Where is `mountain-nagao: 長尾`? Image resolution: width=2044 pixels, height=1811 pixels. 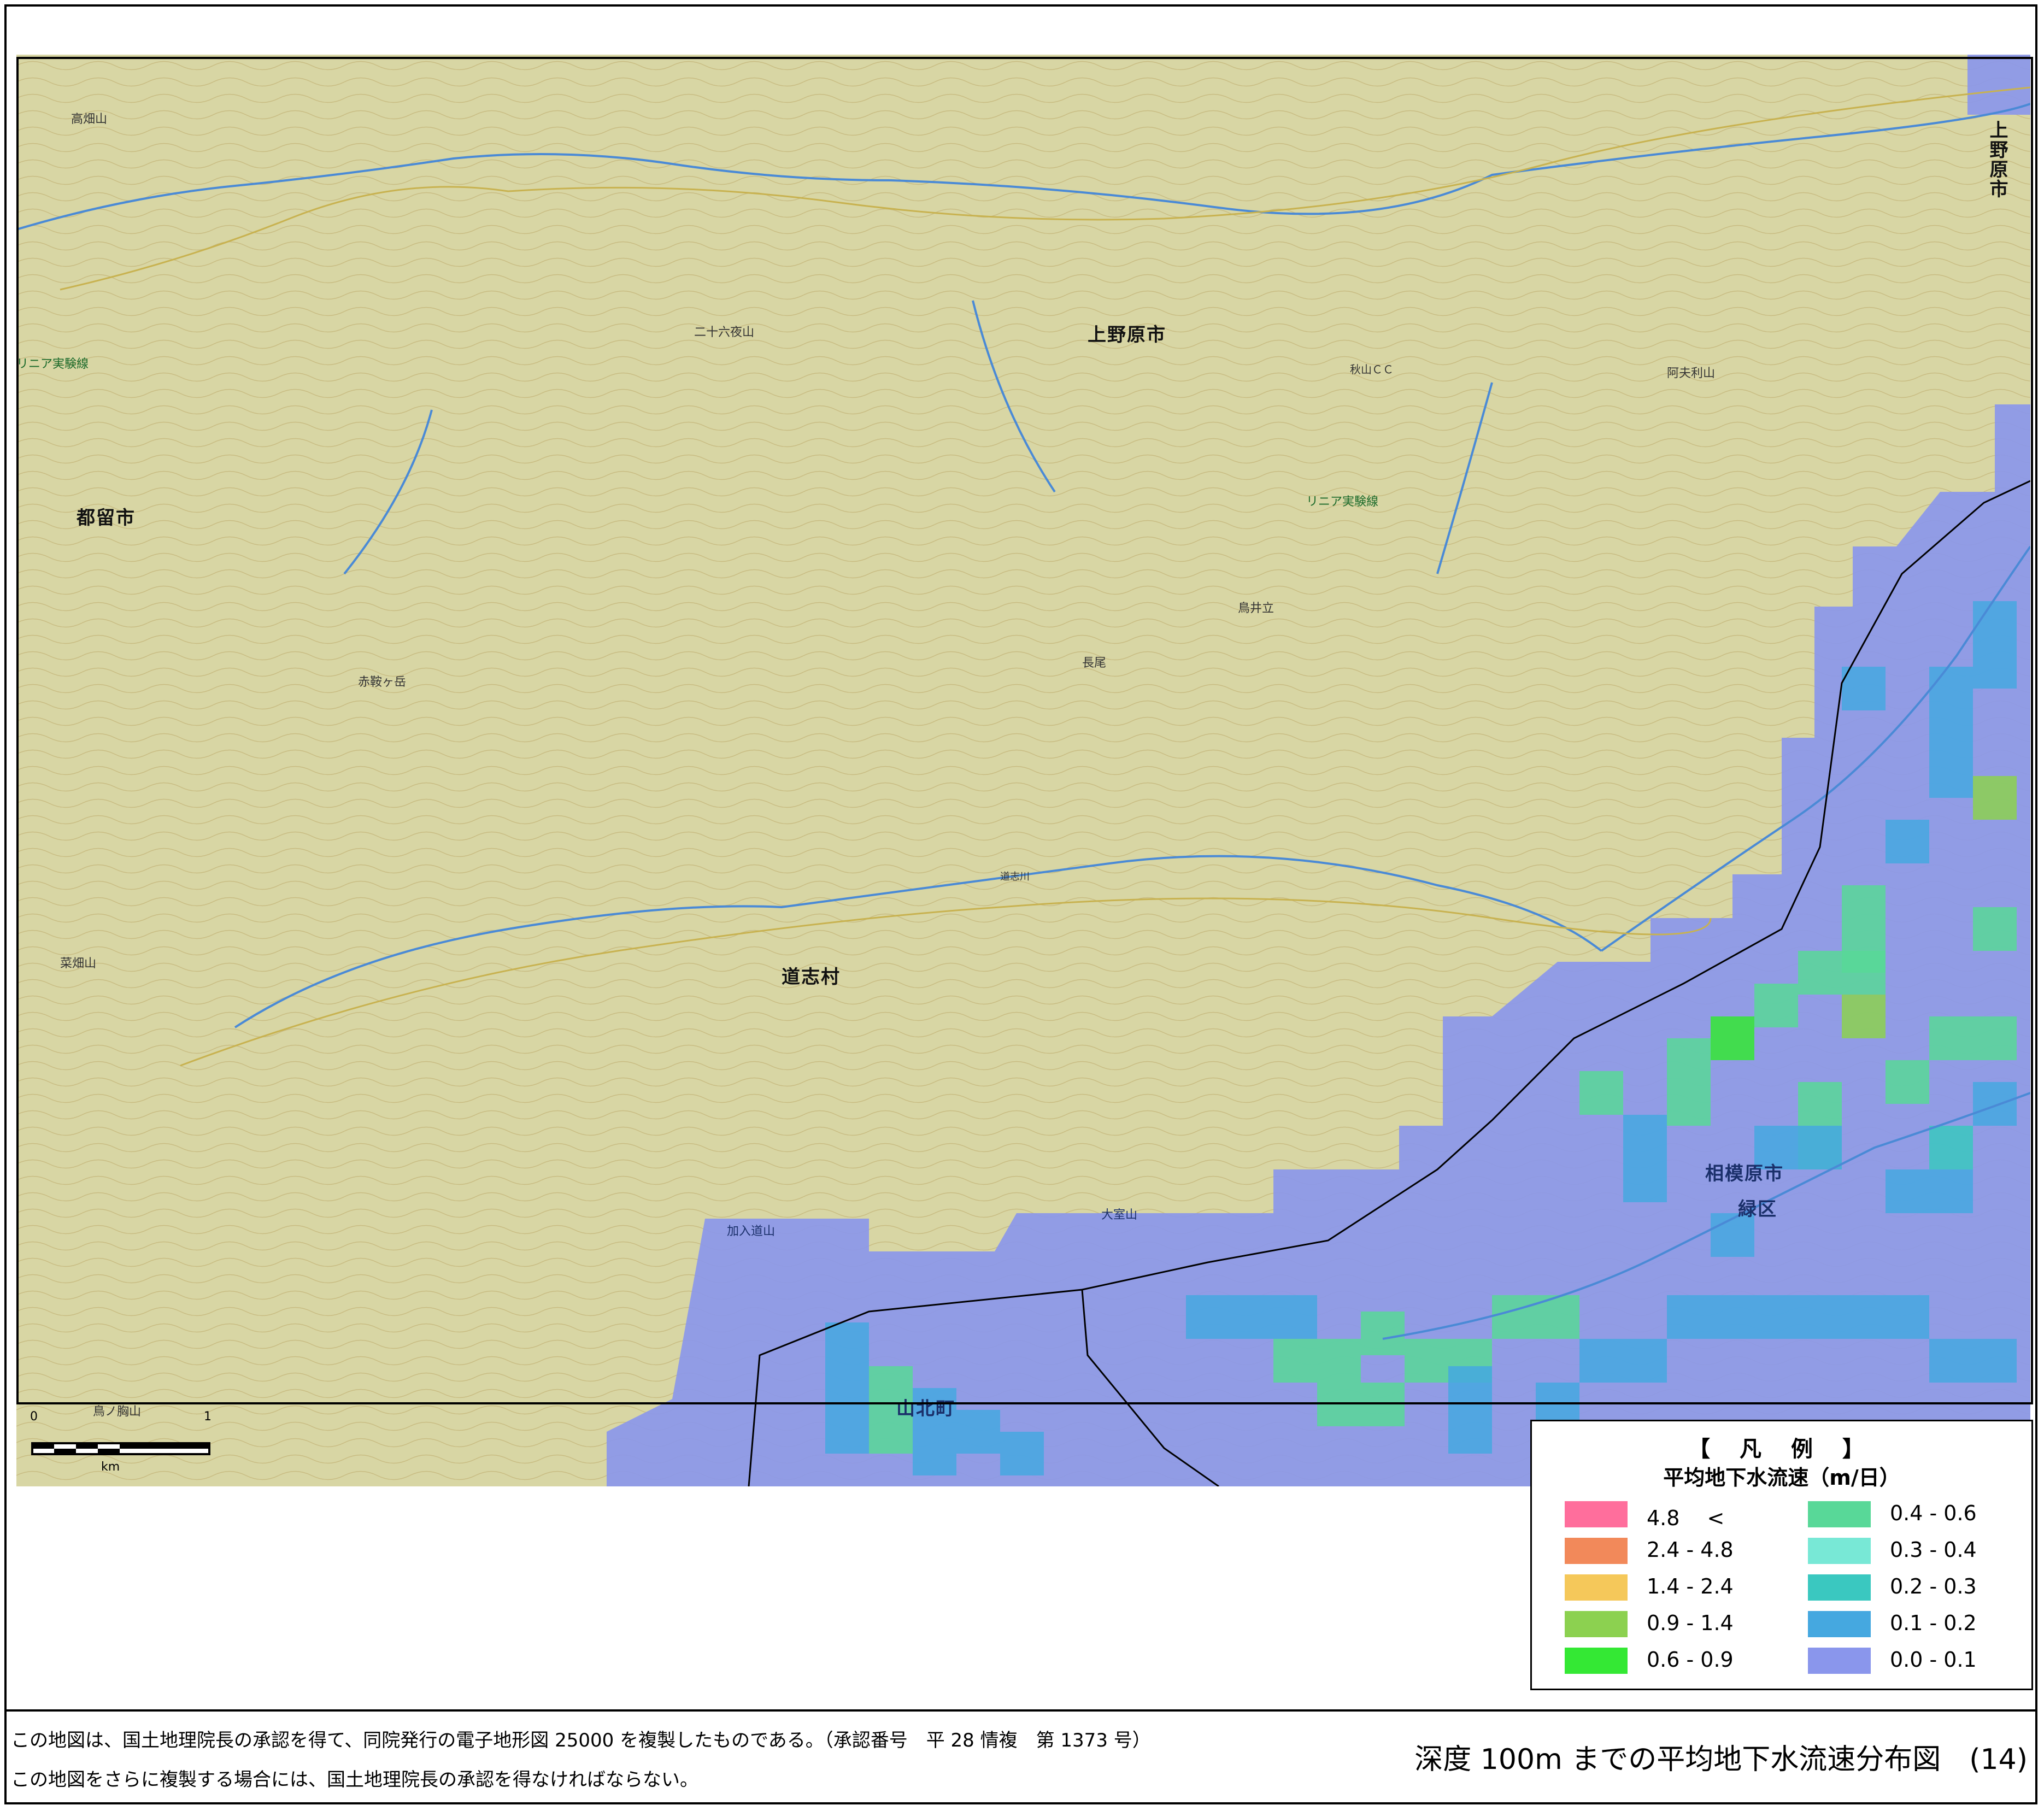
mountain-nagao: 長尾 is located at coordinates (1094, 663).